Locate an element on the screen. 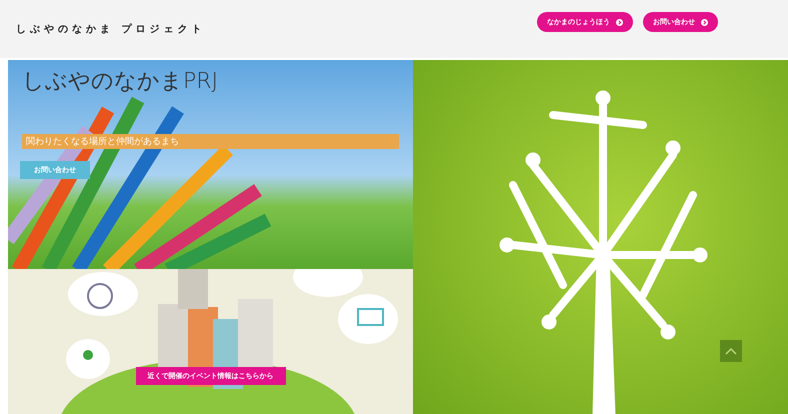  scroll-top-button is located at coordinates (731, 351).